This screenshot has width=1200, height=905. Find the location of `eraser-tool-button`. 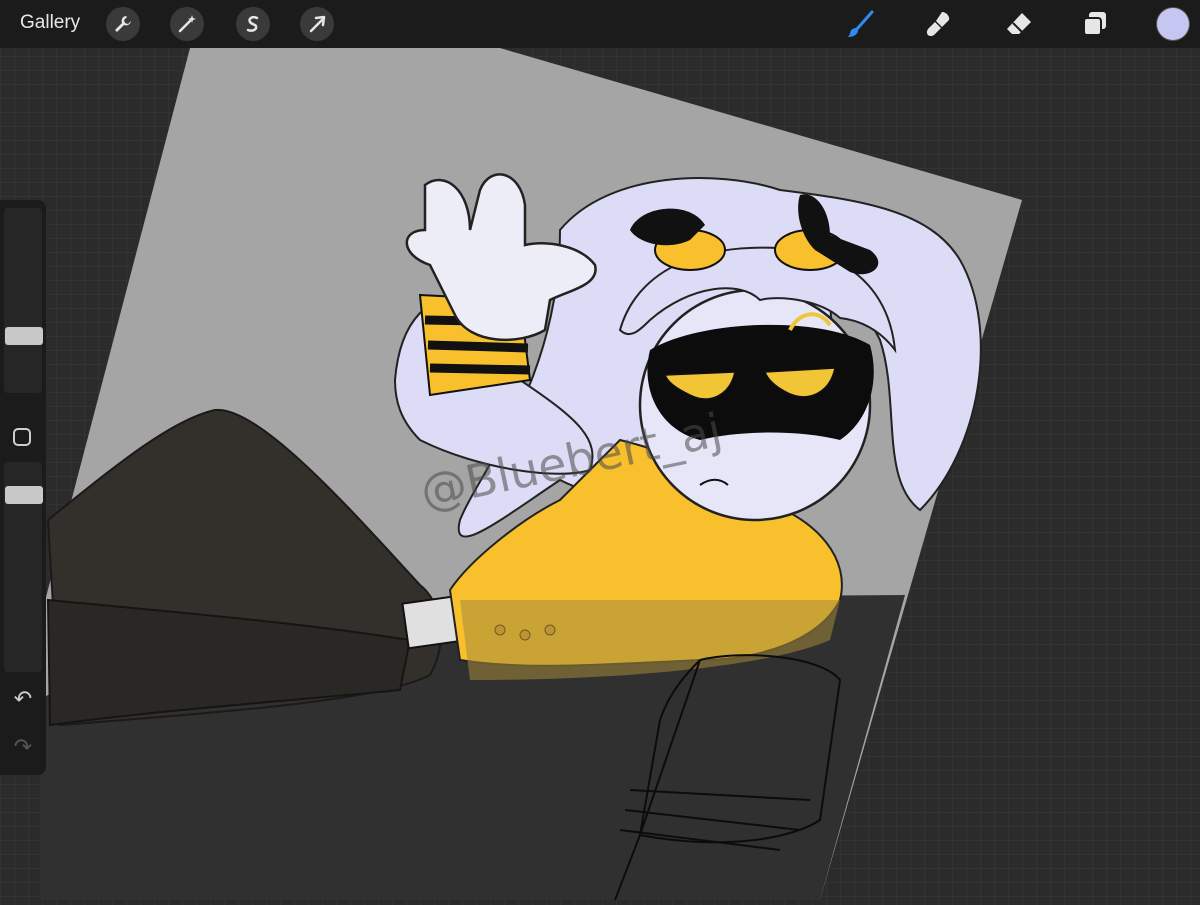

eraser-tool-button is located at coordinates (1019, 24).